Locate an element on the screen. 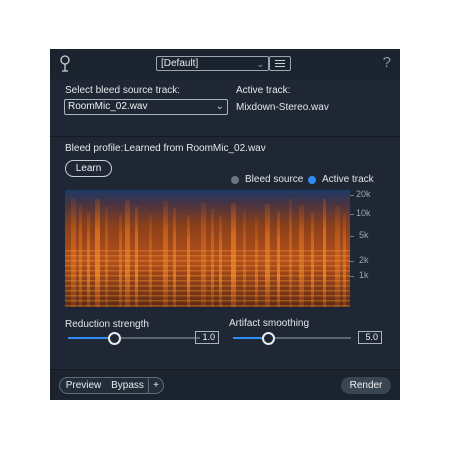 This screenshot has width=450, height=450. add-button: + is located at coordinates (156, 385).